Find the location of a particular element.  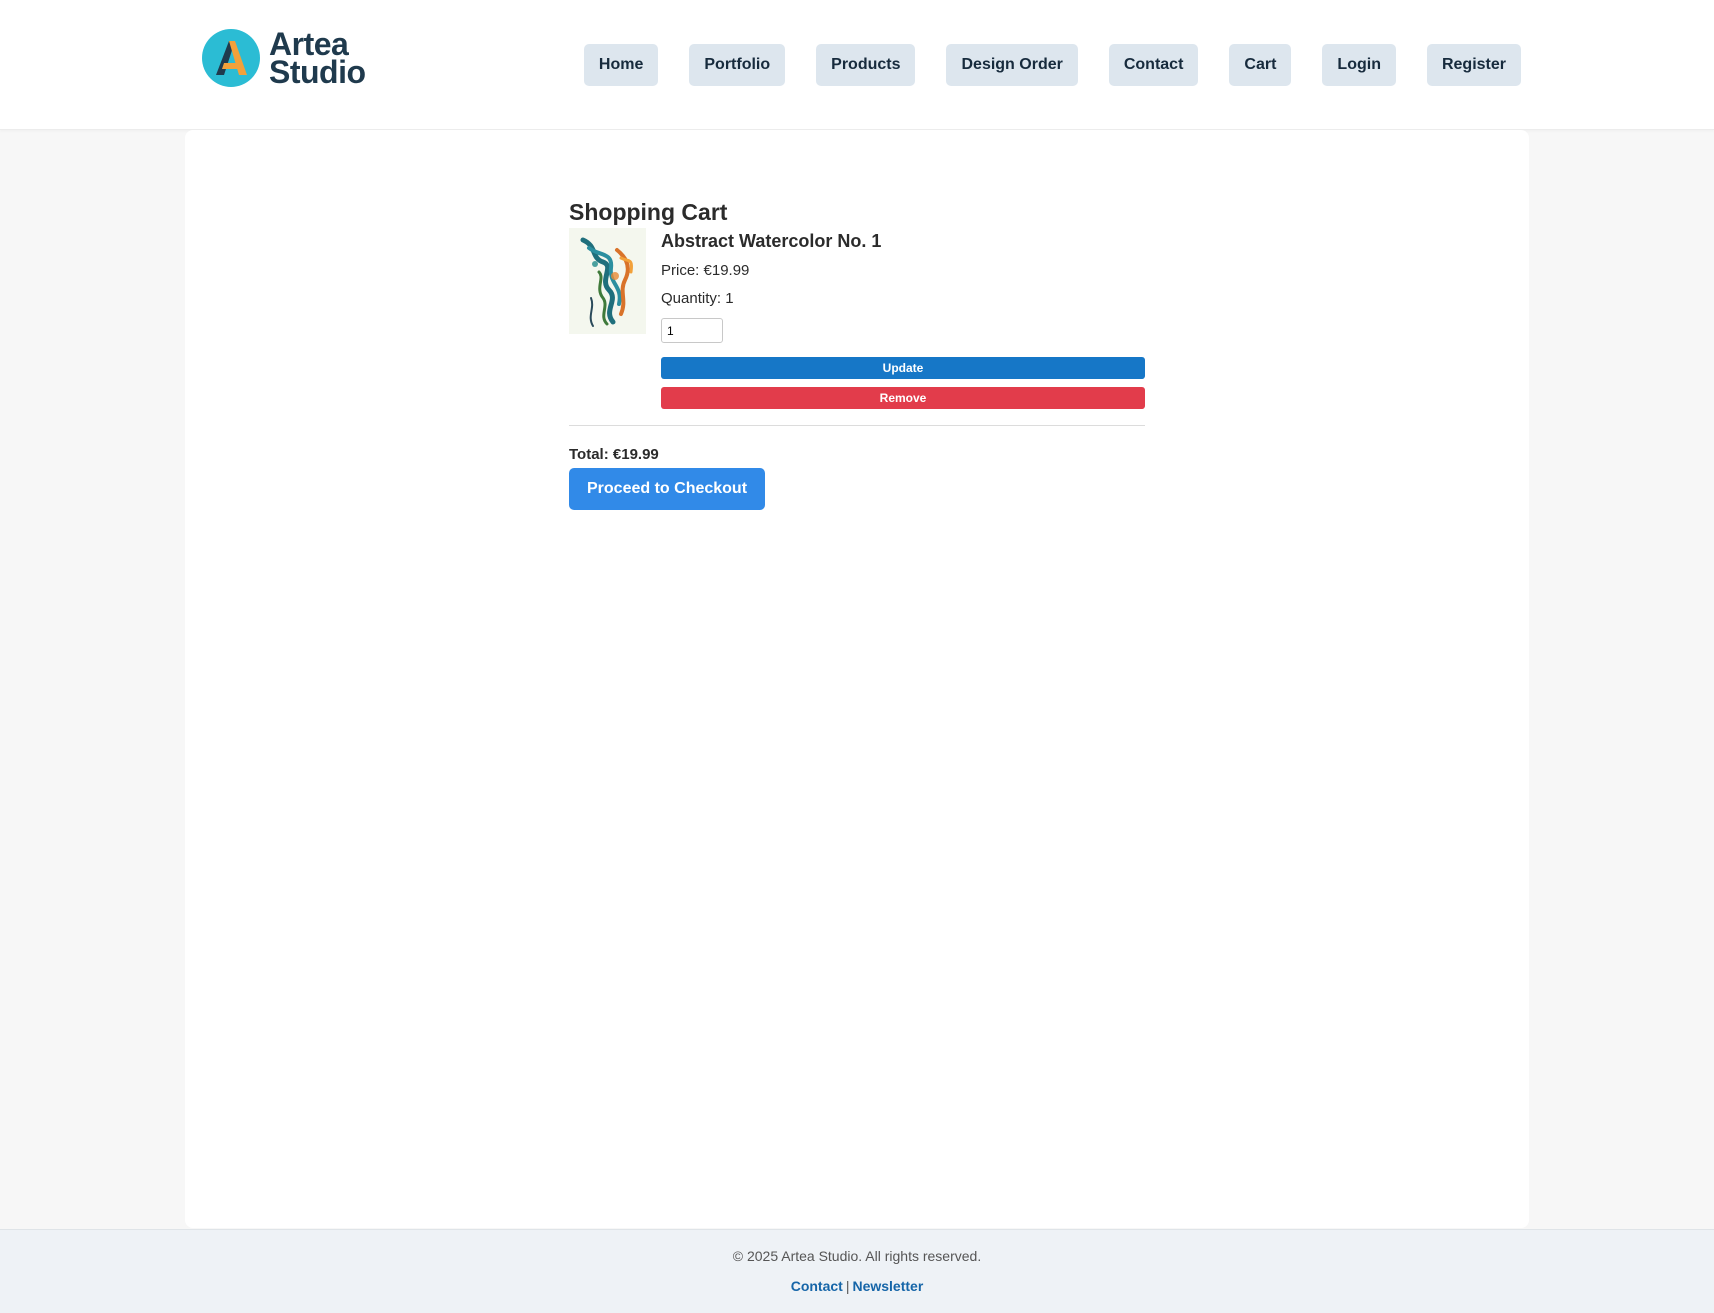

nav-home: Home is located at coordinates (621, 65).